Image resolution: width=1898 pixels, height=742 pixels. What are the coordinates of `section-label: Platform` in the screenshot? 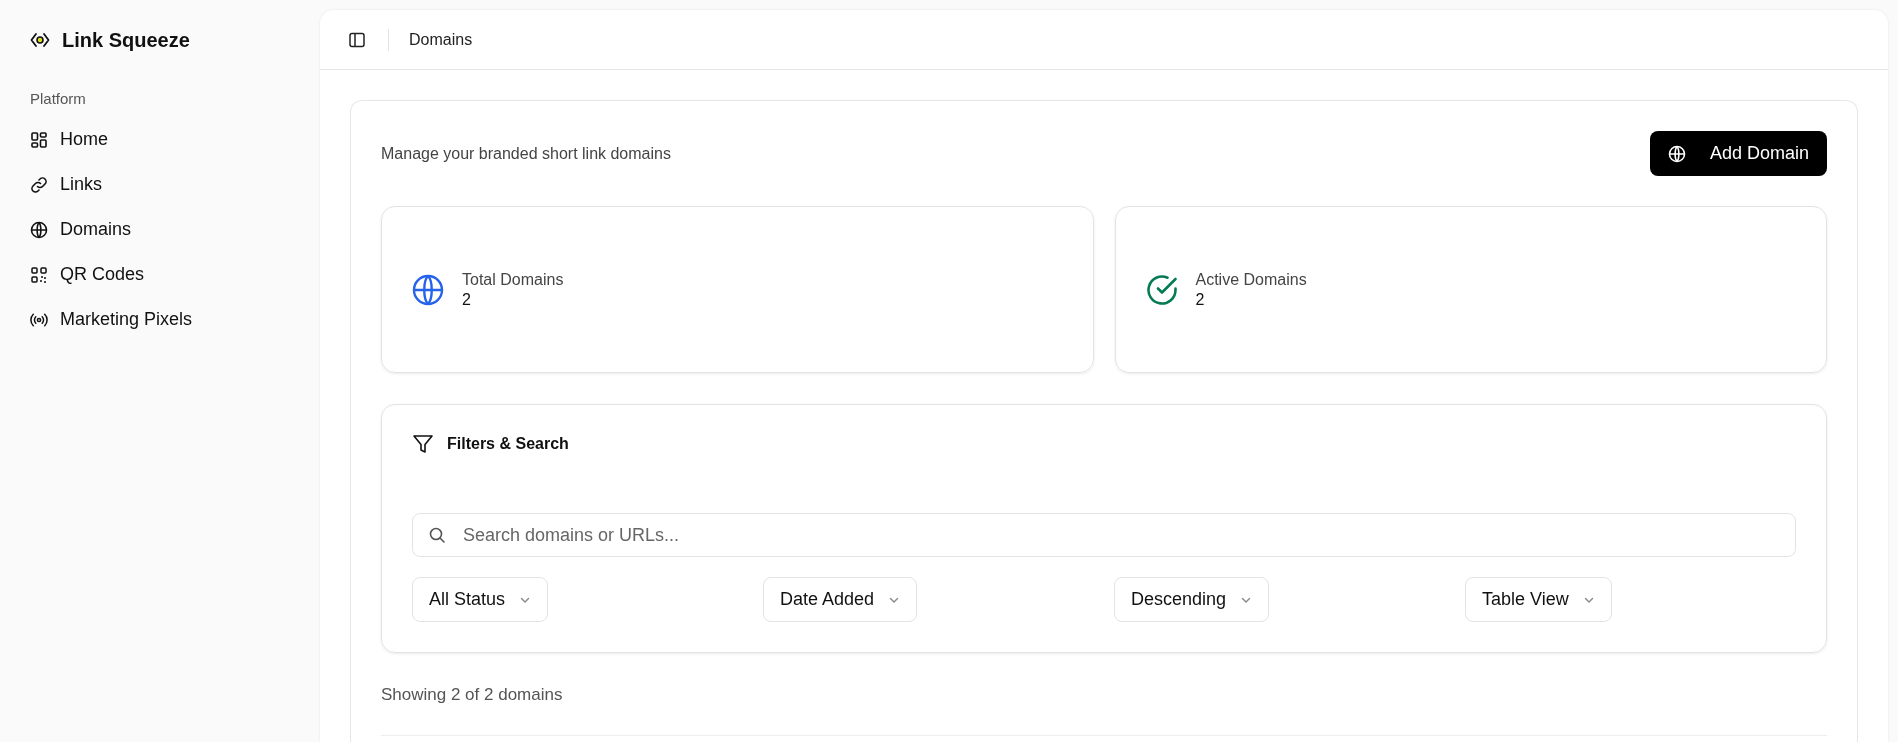 It's located at (58, 98).